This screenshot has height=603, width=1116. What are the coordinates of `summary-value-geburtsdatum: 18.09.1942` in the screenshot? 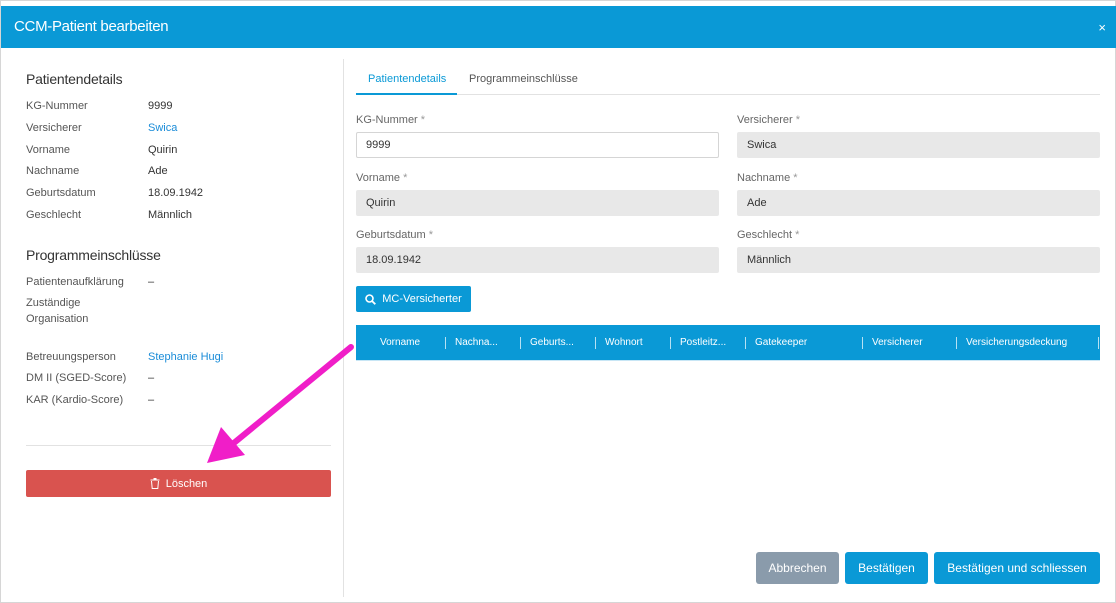 It's located at (176, 193).